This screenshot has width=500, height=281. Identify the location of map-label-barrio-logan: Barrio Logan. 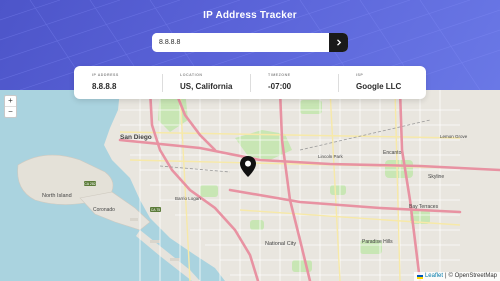
(188, 198).